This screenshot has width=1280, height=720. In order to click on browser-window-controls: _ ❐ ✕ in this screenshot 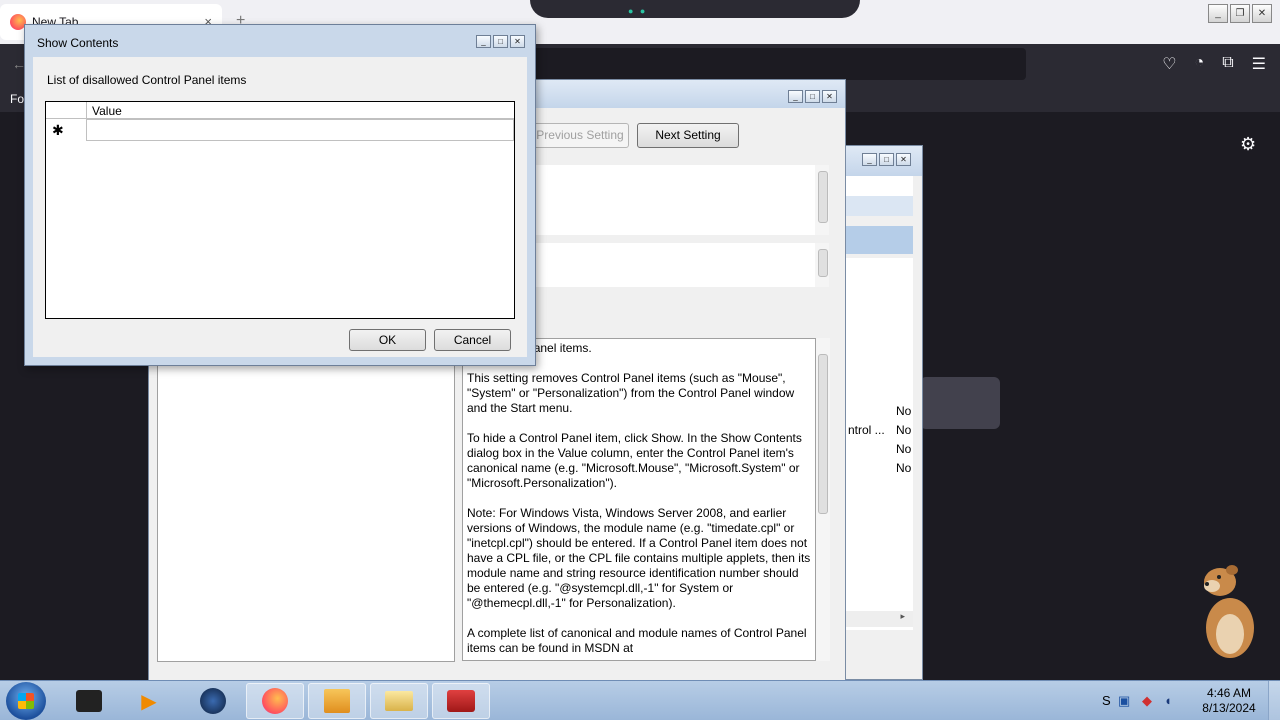, I will do `click(1240, 13)`.